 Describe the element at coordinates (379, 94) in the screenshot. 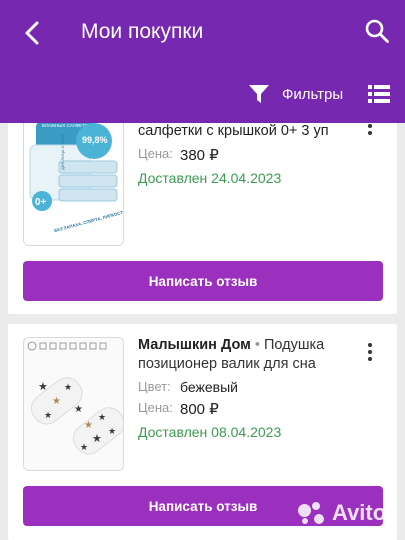

I see `list-view-icon` at that location.